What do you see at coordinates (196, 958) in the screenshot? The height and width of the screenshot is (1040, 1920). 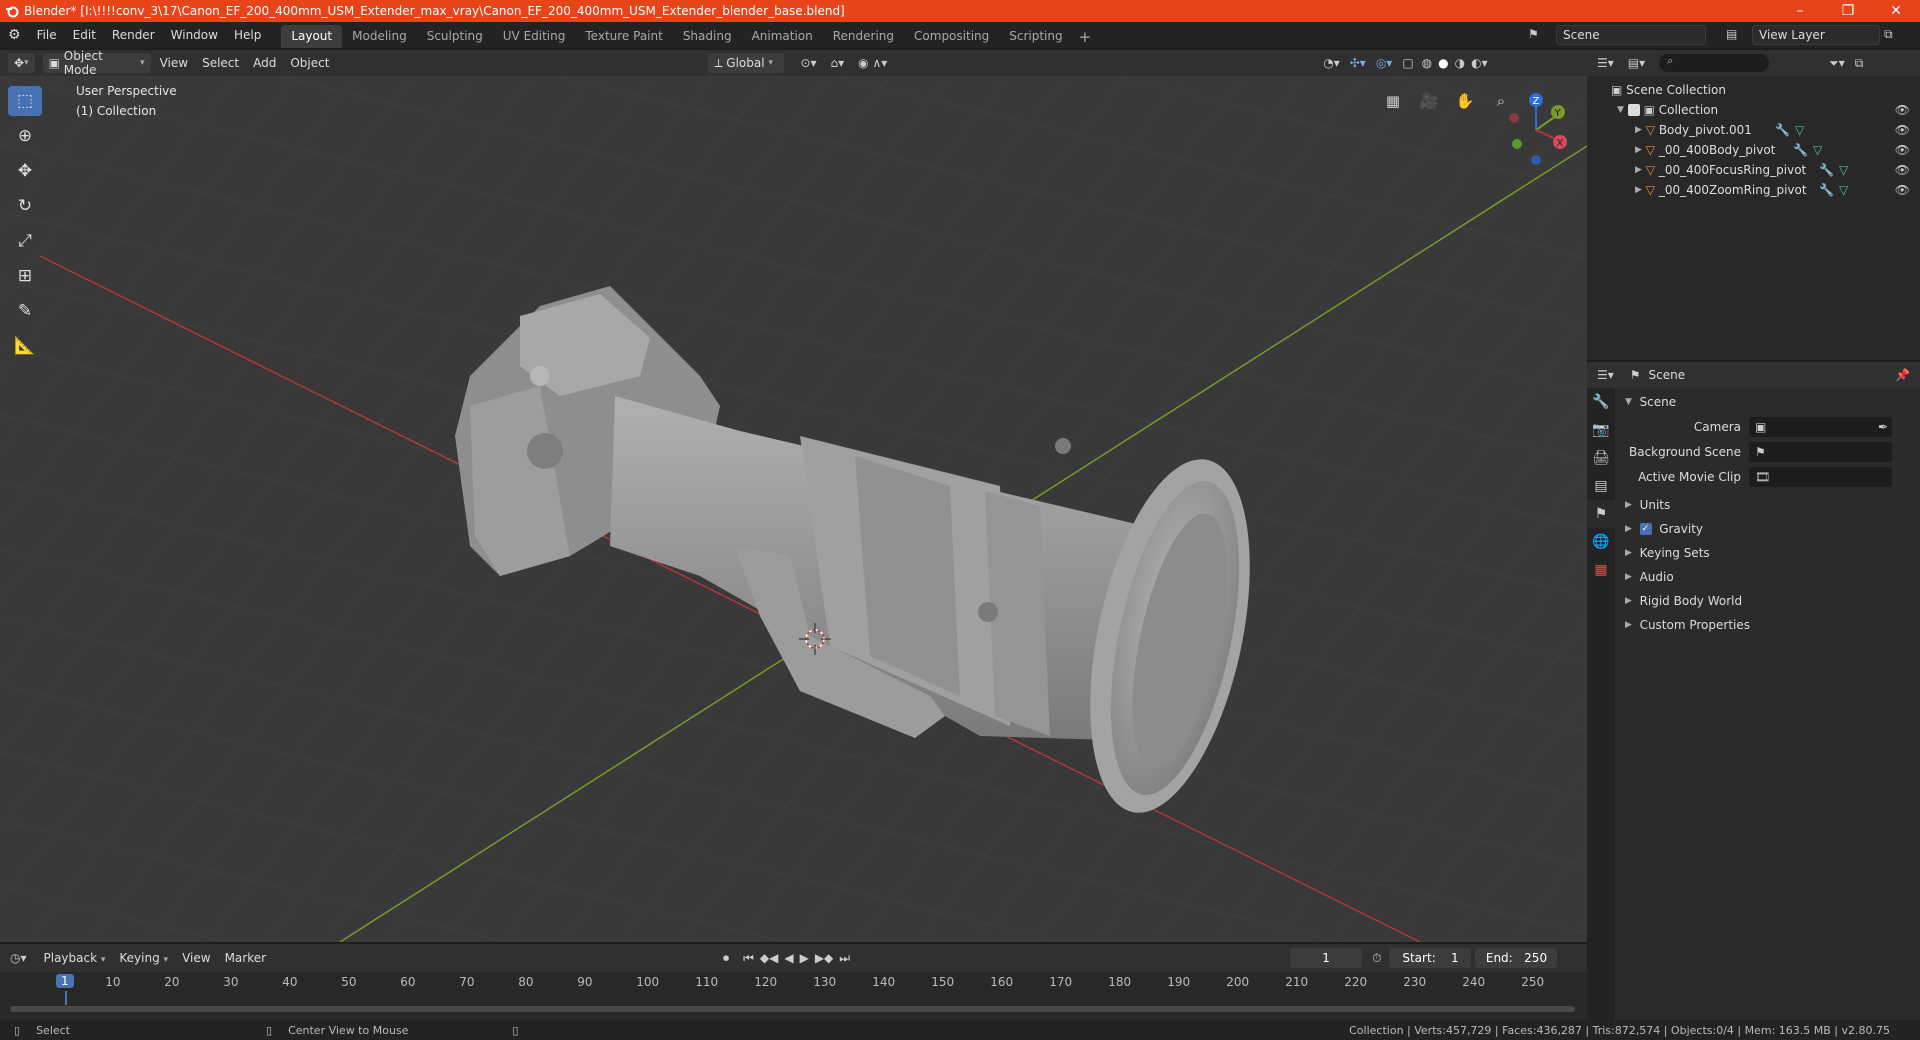 I see `timeline-menu-view: View` at bounding box center [196, 958].